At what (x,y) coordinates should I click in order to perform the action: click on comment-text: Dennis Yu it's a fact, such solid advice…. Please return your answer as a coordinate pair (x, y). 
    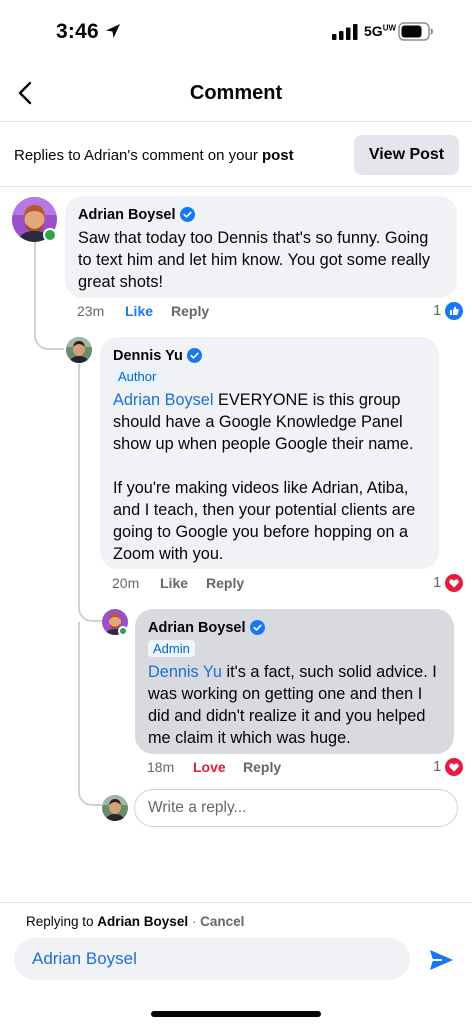
    Looking at the image, I should click on (292, 705).